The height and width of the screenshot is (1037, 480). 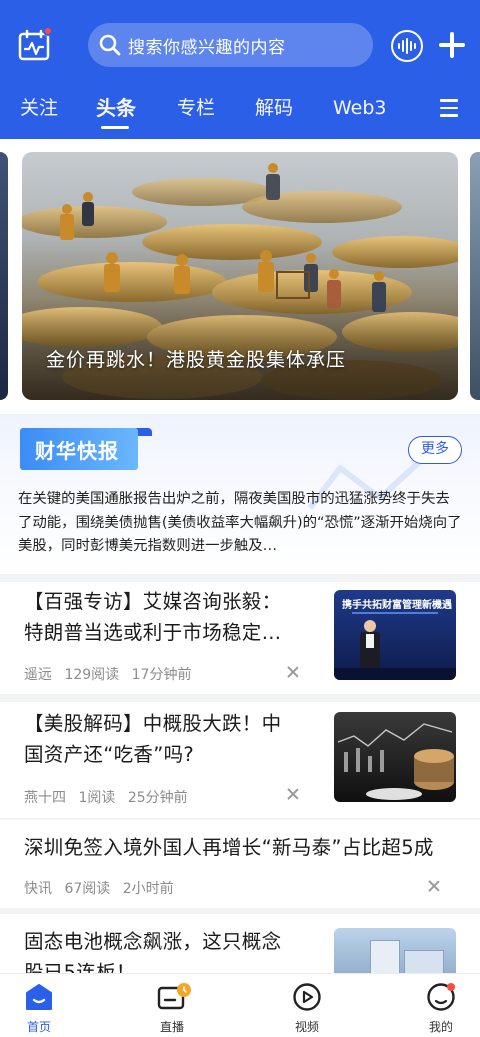 I want to click on home-icon, so click(x=39, y=997).